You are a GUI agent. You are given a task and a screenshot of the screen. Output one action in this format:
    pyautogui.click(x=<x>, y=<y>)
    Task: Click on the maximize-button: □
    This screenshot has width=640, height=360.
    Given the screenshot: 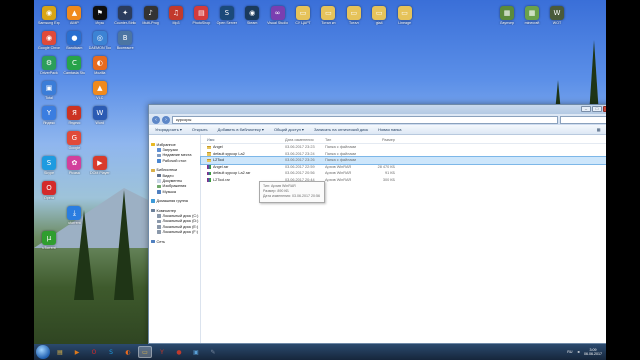 What is the action you would take?
    pyautogui.click(x=597, y=109)
    